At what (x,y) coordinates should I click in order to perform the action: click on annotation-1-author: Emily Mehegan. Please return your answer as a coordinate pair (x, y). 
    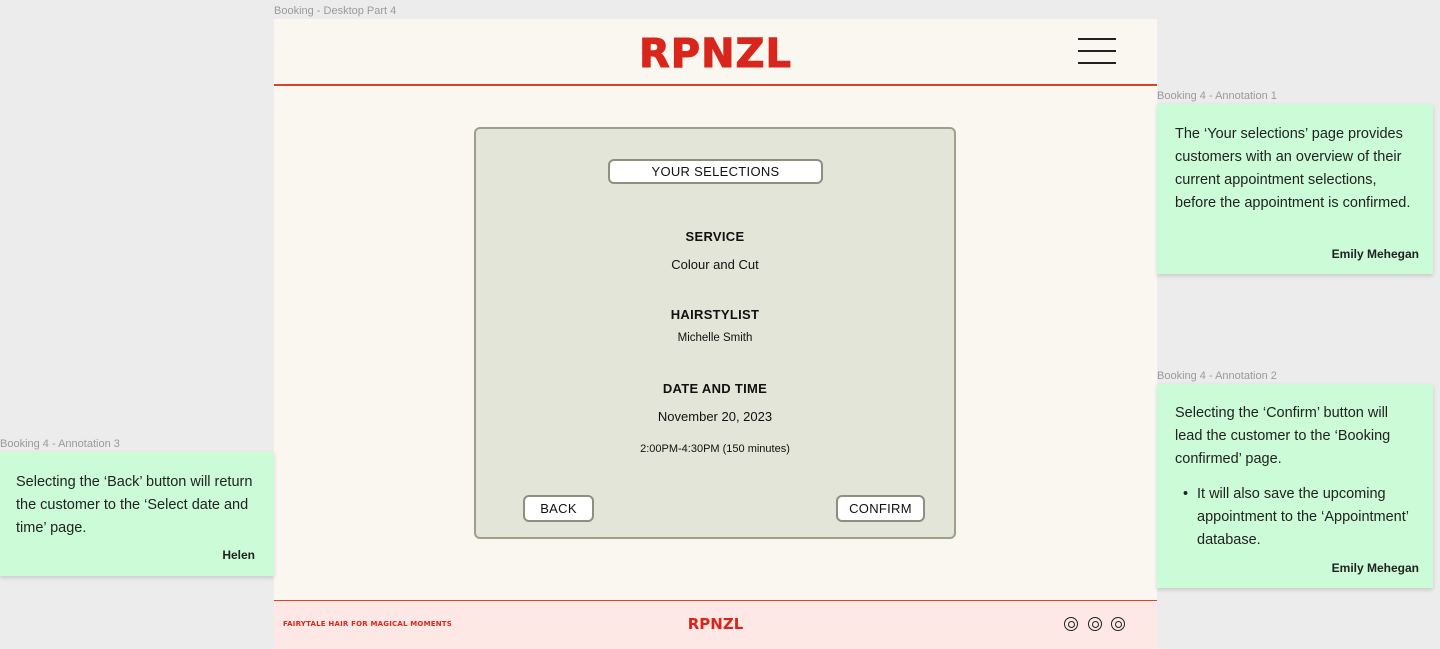
    Looking at the image, I should click on (1375, 254).